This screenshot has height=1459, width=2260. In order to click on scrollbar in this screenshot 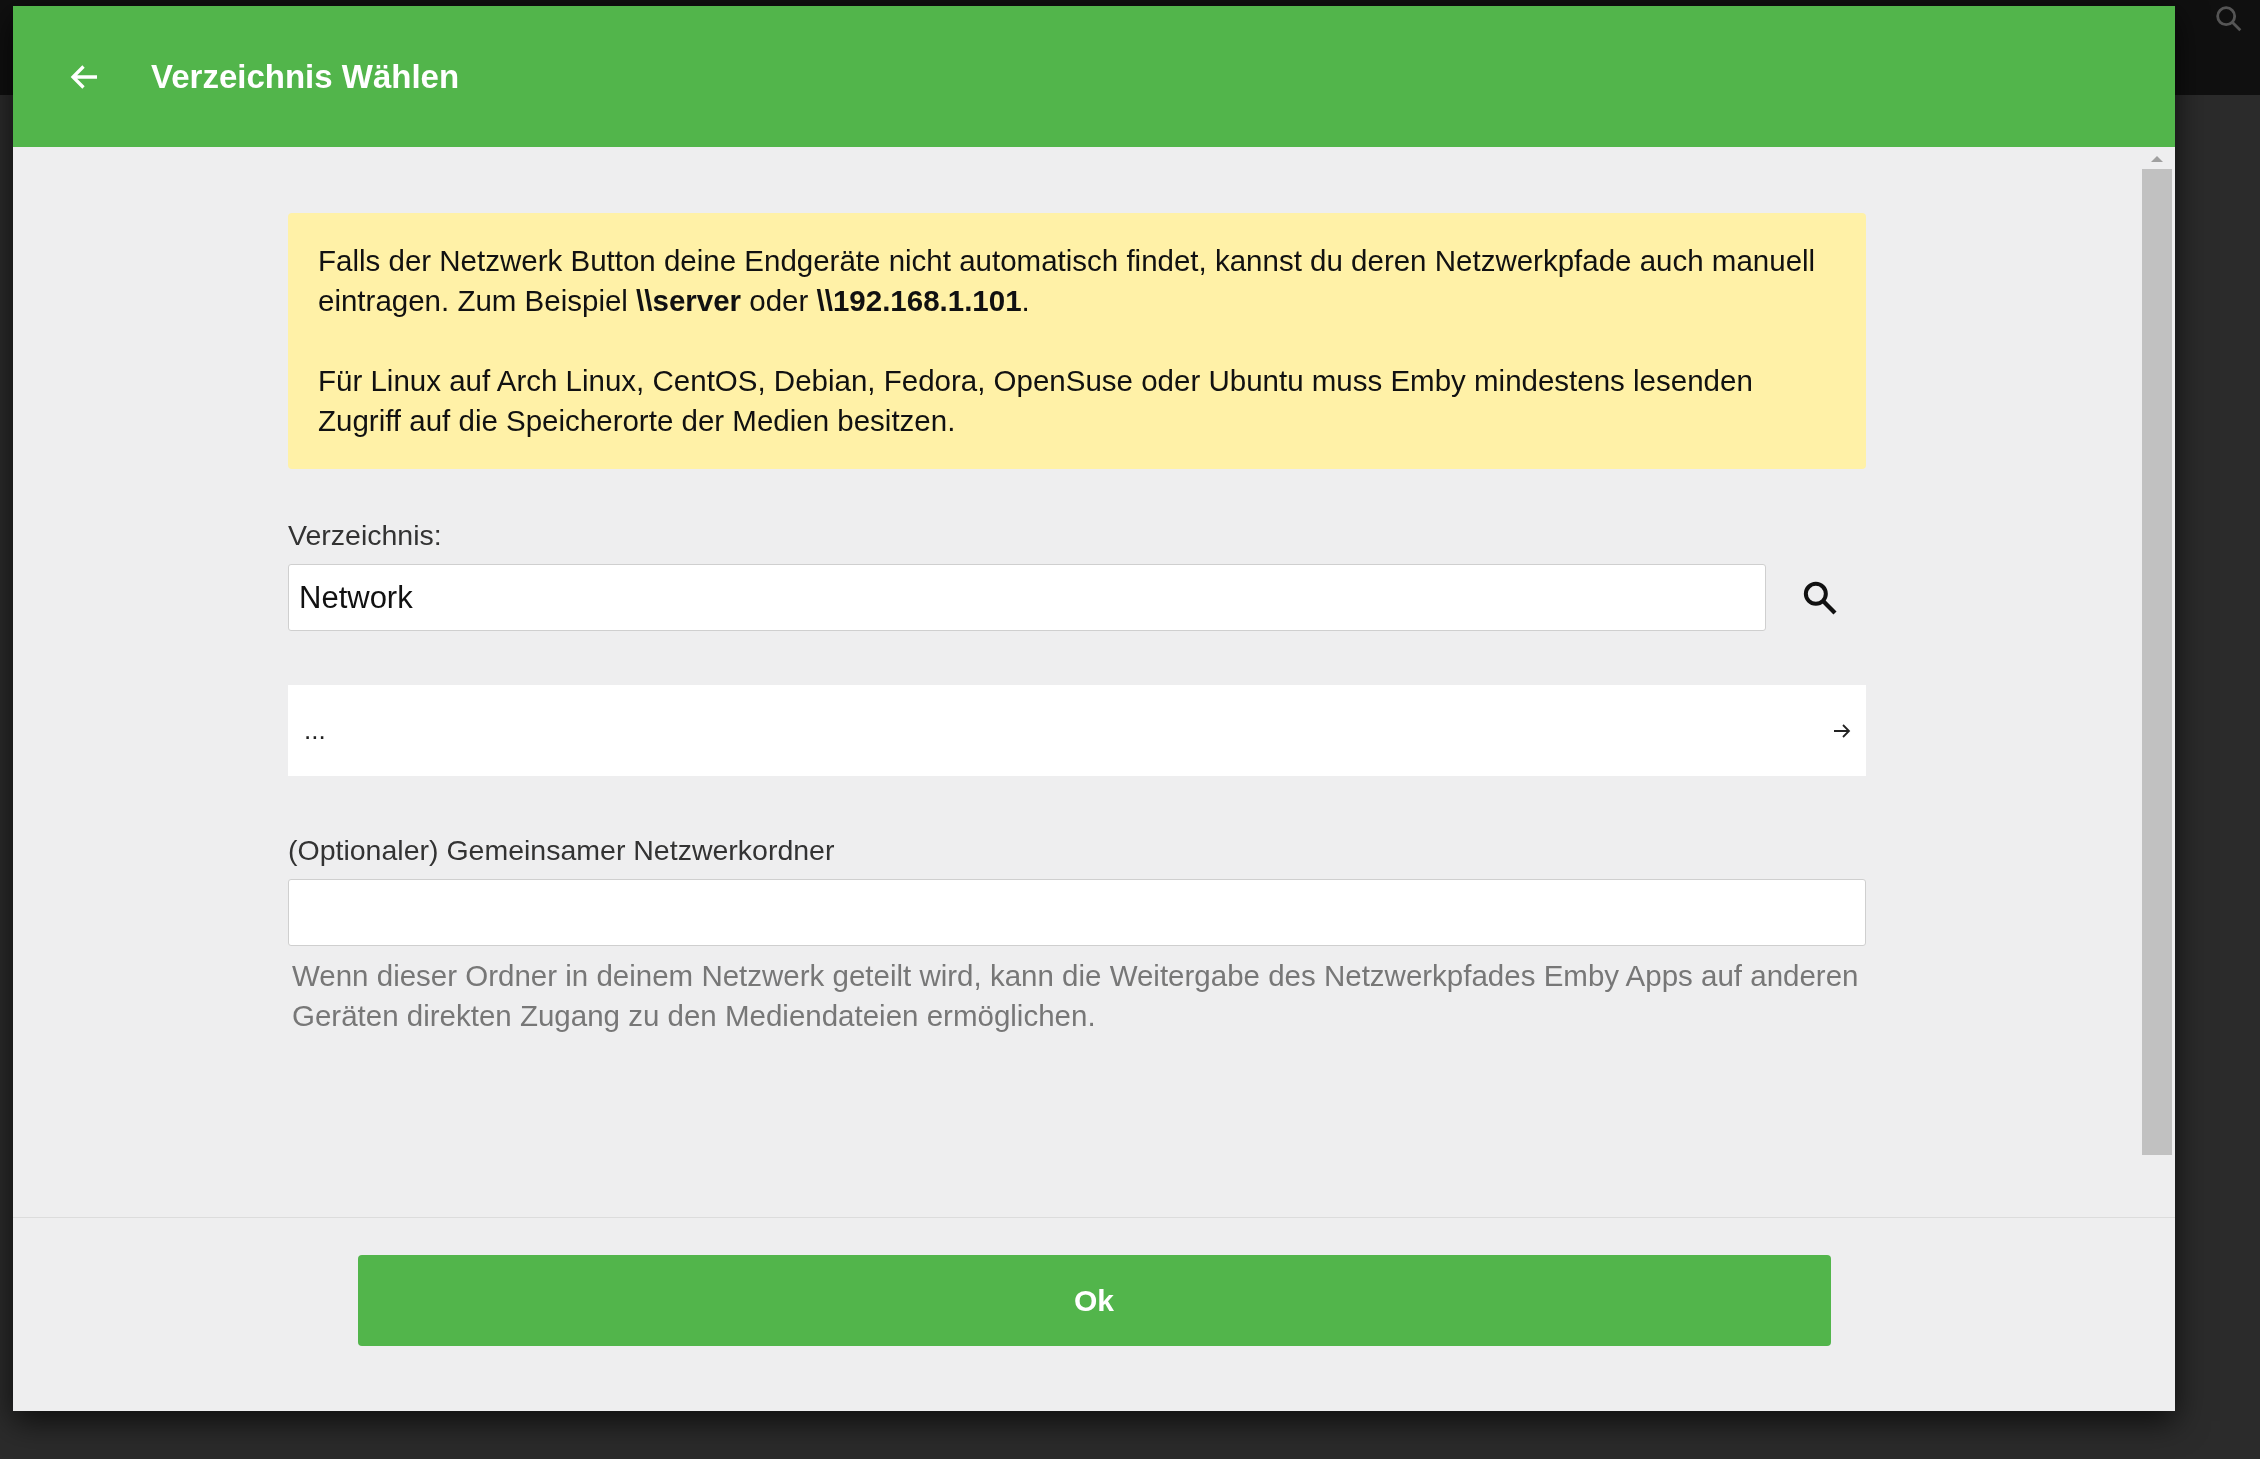, I will do `click(2157, 655)`.